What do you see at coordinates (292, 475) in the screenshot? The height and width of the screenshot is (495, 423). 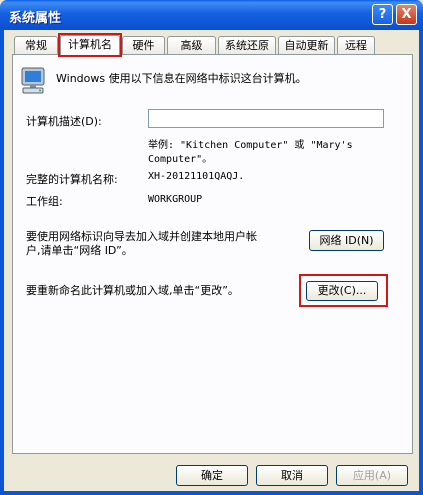 I see `cancel-button: 取消` at bounding box center [292, 475].